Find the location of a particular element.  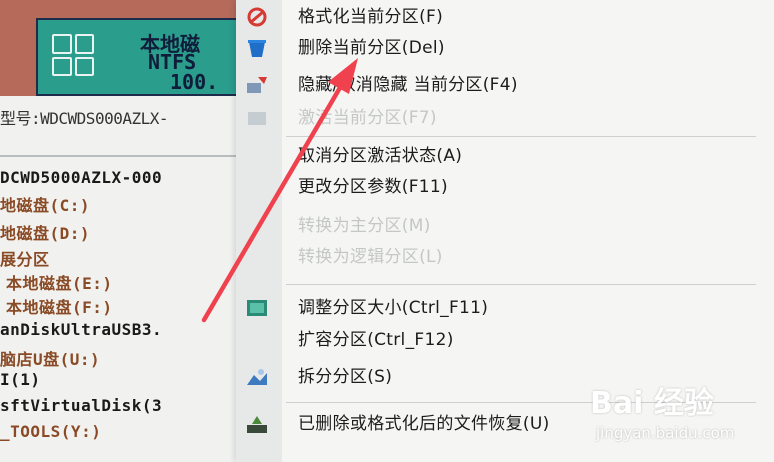

tree-item: 本地磁盘(F:) is located at coordinates (59, 306).